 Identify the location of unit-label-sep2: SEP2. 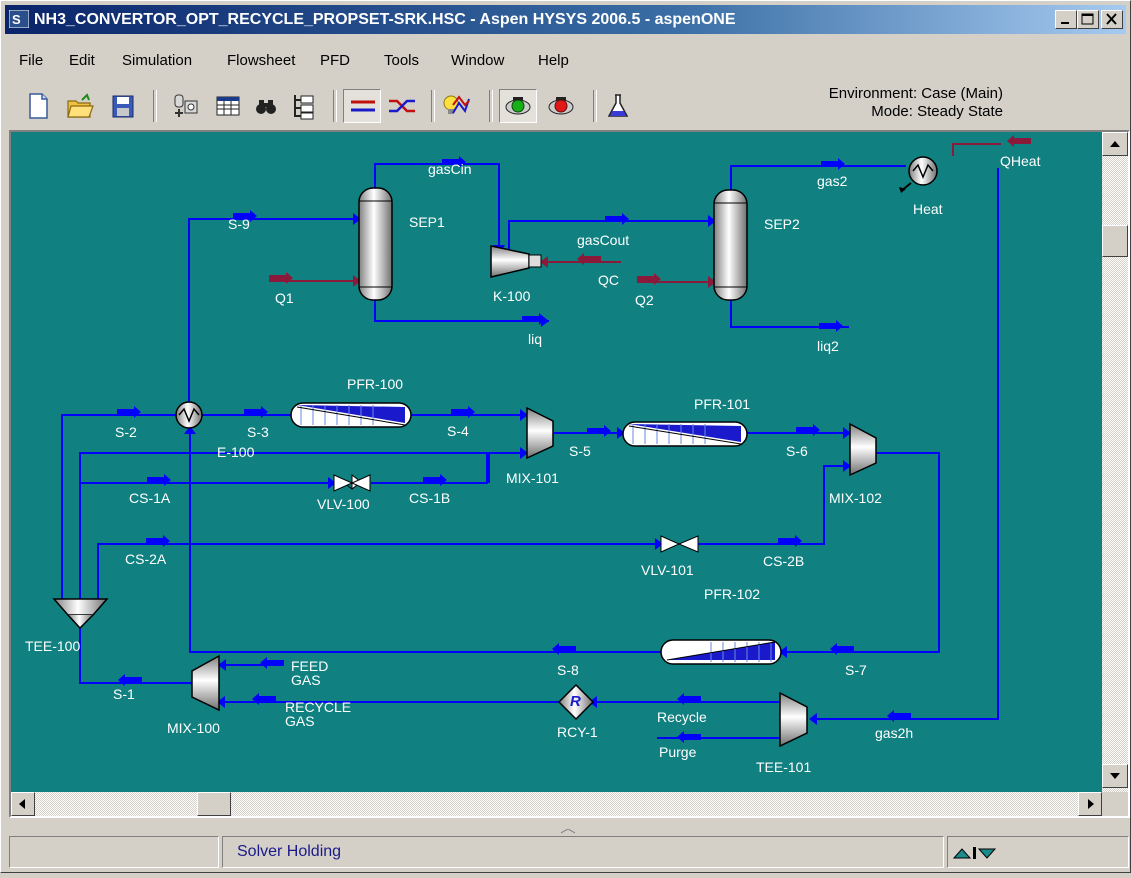
(782, 224).